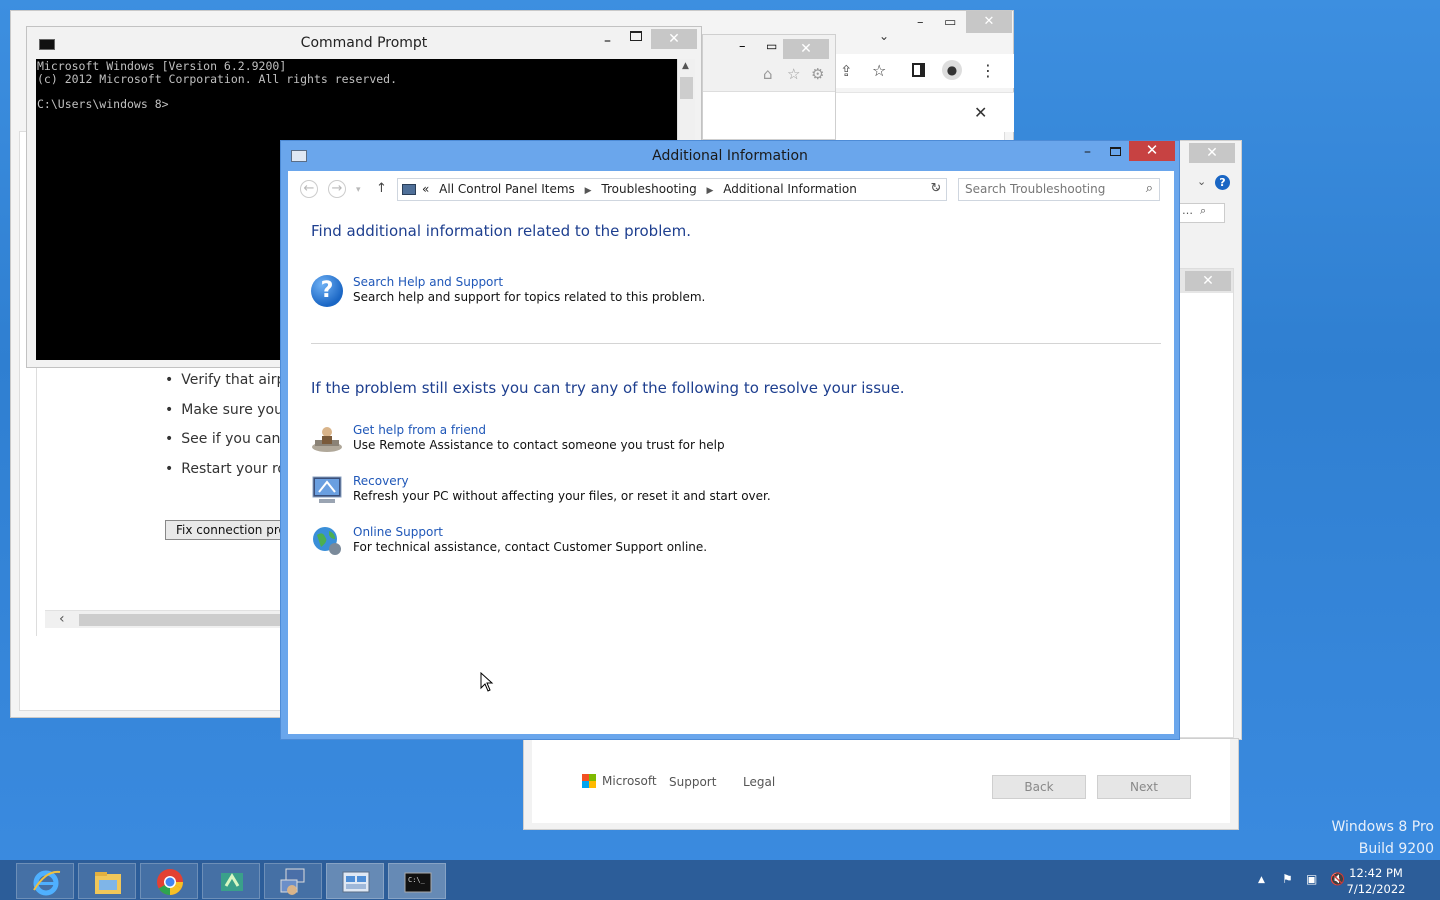  I want to click on list-item: Restart your ro, so click(229, 472).